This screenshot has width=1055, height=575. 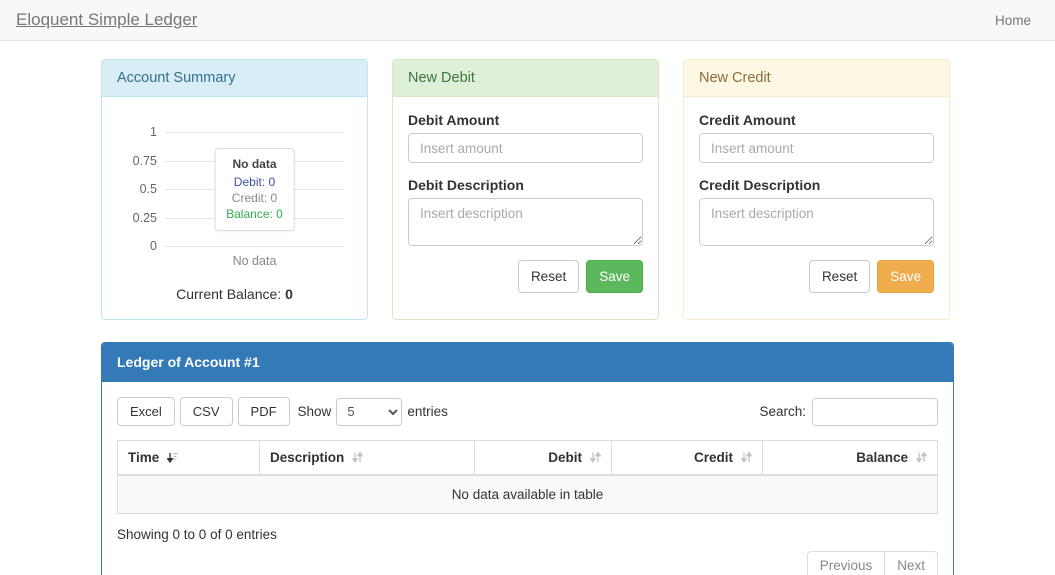 I want to click on debit-save-button: Save, so click(x=614, y=277).